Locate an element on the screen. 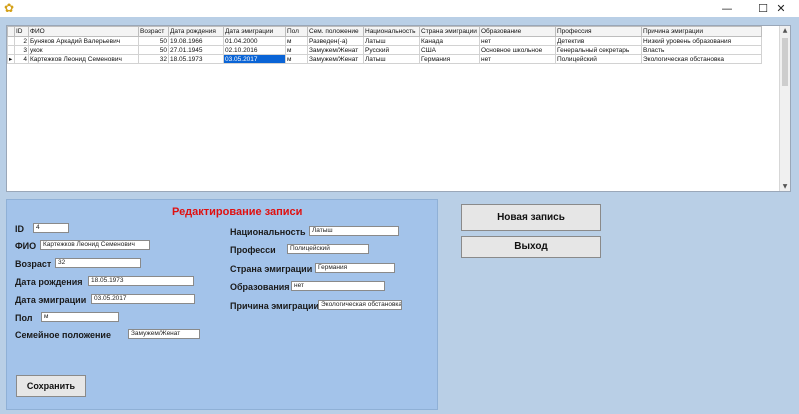 This screenshot has height=414, width=799. column-header: Пол is located at coordinates (296, 31).